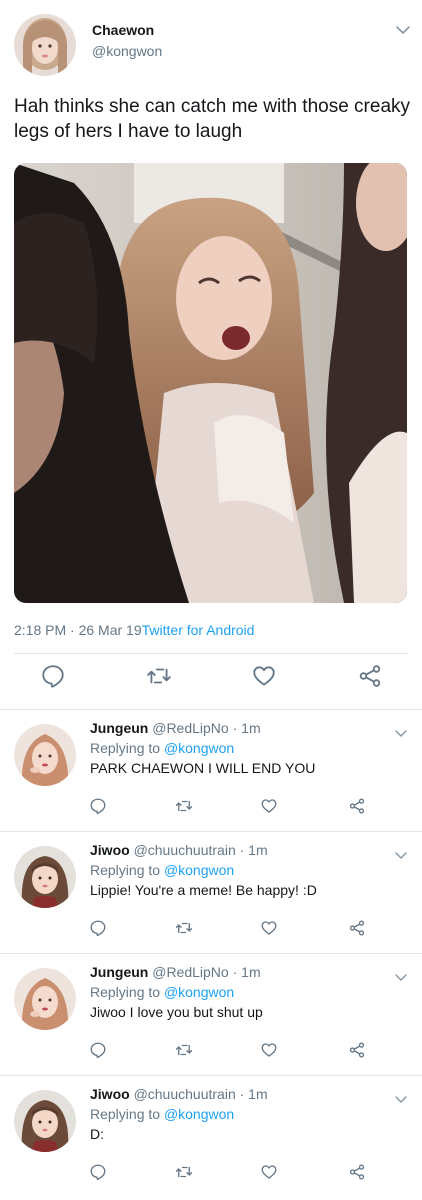 Image resolution: width=422 pixels, height=1200 pixels. What do you see at coordinates (127, 51) in the screenshot?
I see `author-handle: @kongwon` at bounding box center [127, 51].